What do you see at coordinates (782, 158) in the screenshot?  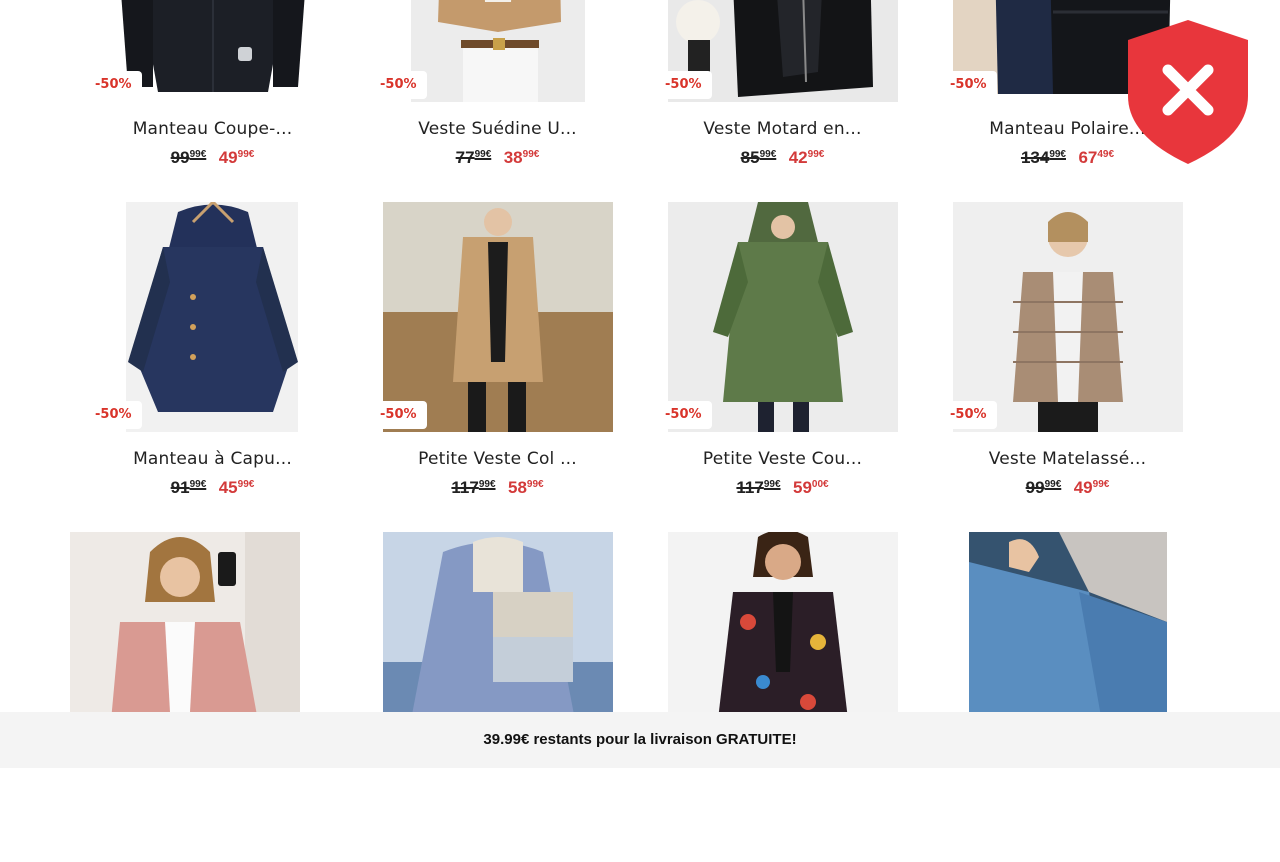 I see `price-row: 8599€ 4299€` at bounding box center [782, 158].